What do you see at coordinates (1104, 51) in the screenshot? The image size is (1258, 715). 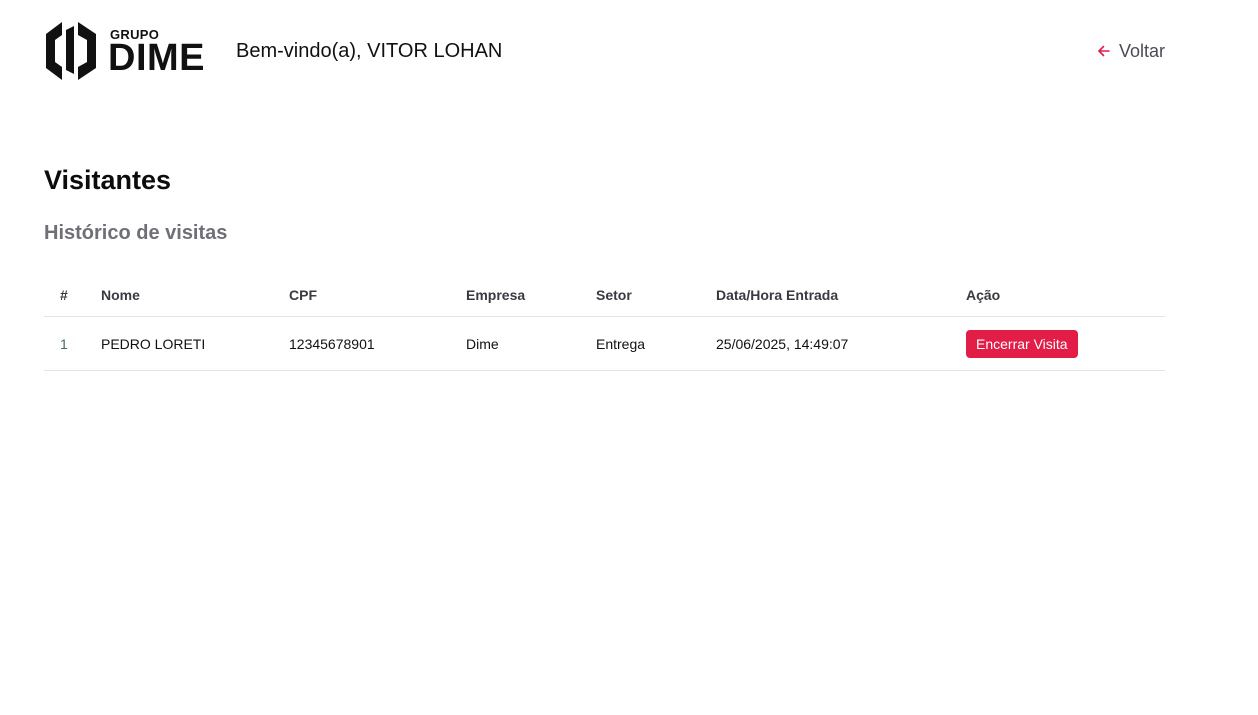 I see `arrow-left-icon` at bounding box center [1104, 51].